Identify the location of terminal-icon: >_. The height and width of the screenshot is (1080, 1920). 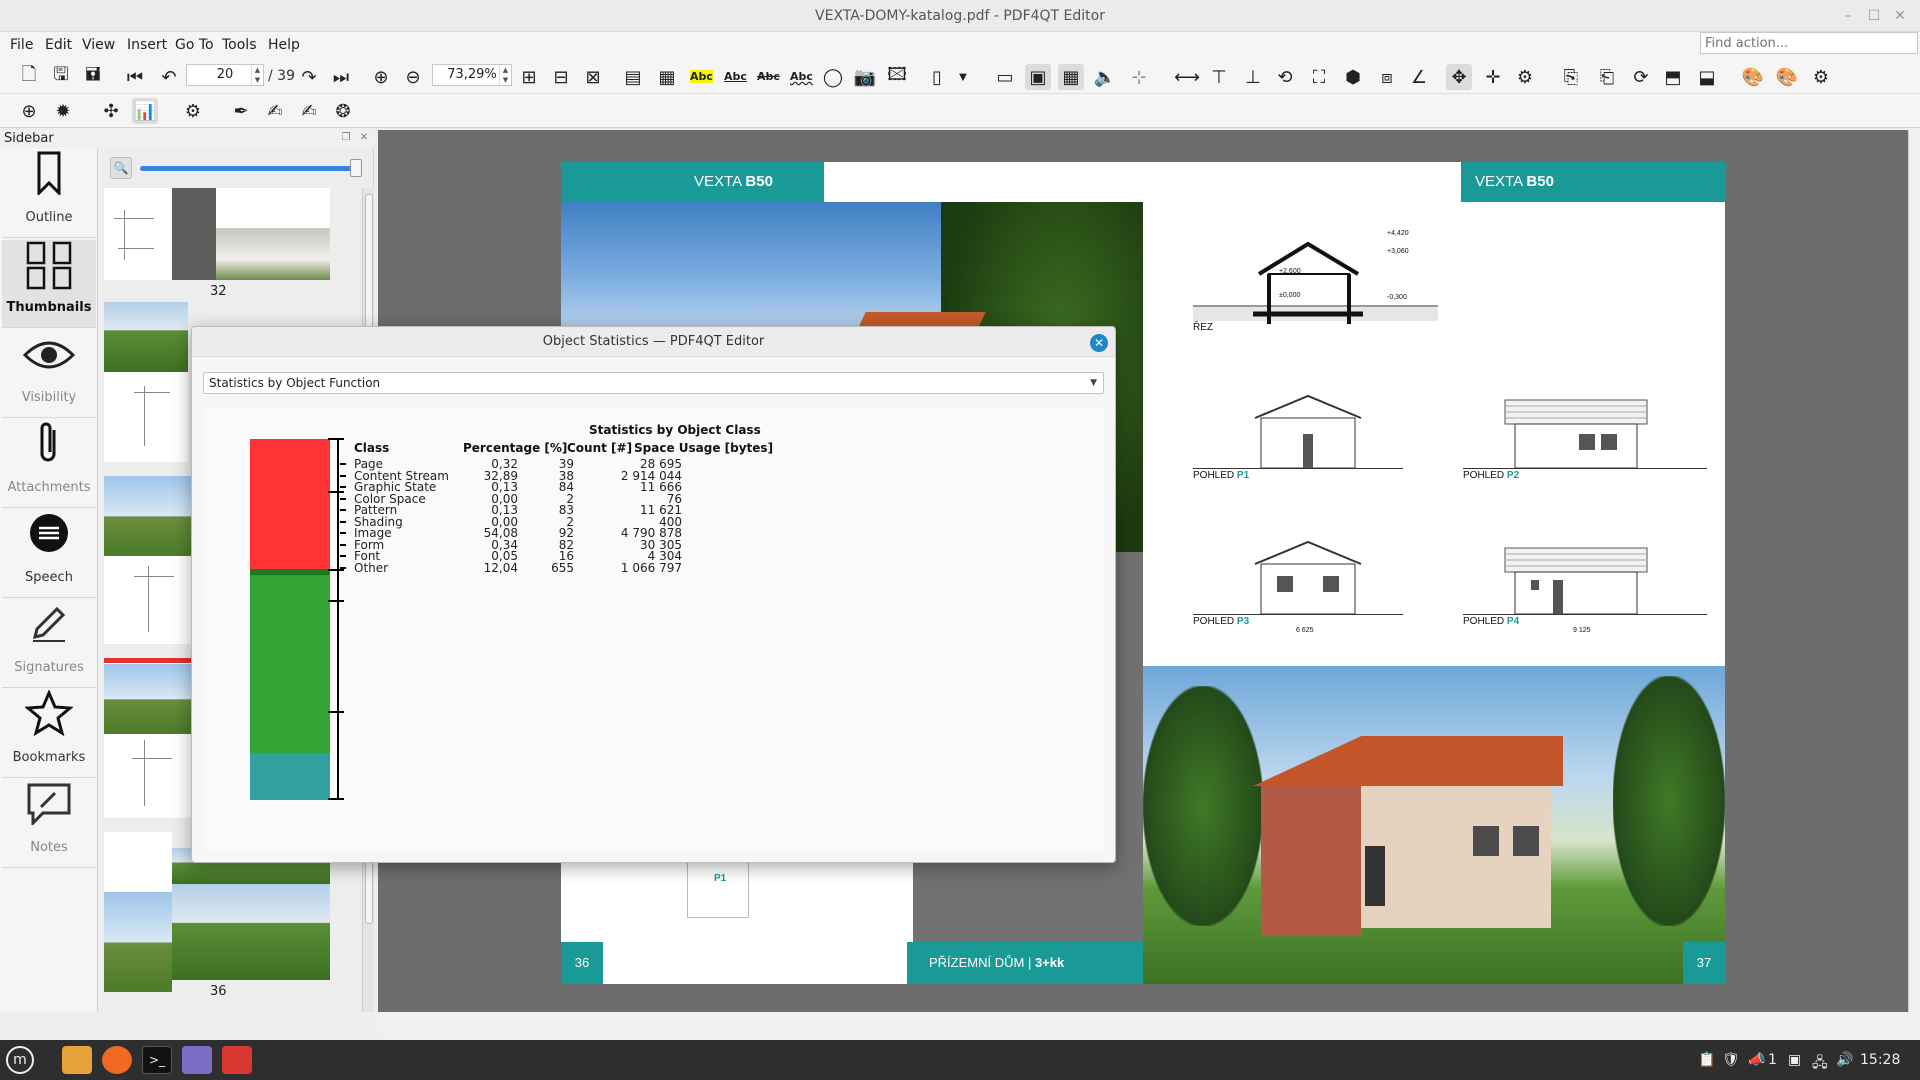
(157, 1060).